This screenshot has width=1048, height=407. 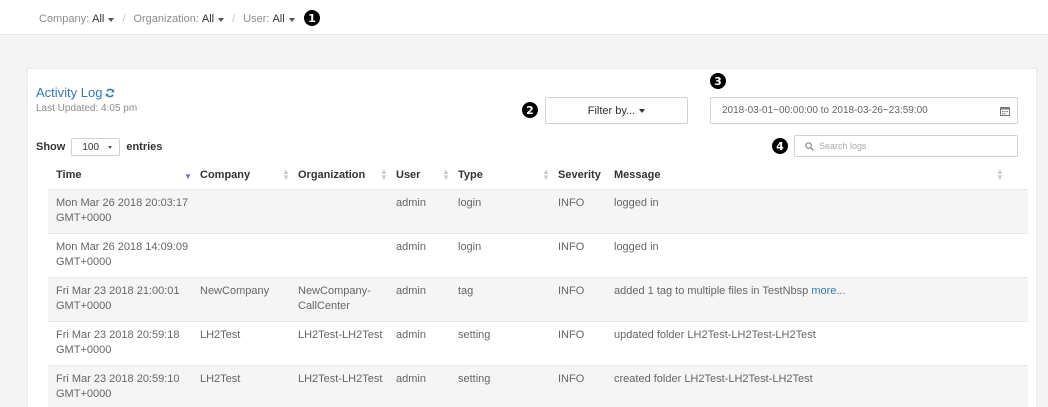 I want to click on cell-organization: NewCompany-CallCenter, so click(x=339, y=299).